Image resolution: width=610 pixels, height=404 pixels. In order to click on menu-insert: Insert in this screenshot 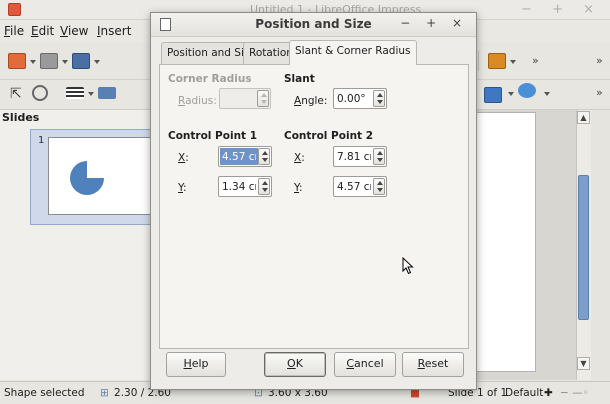, I will do `click(114, 31)`.